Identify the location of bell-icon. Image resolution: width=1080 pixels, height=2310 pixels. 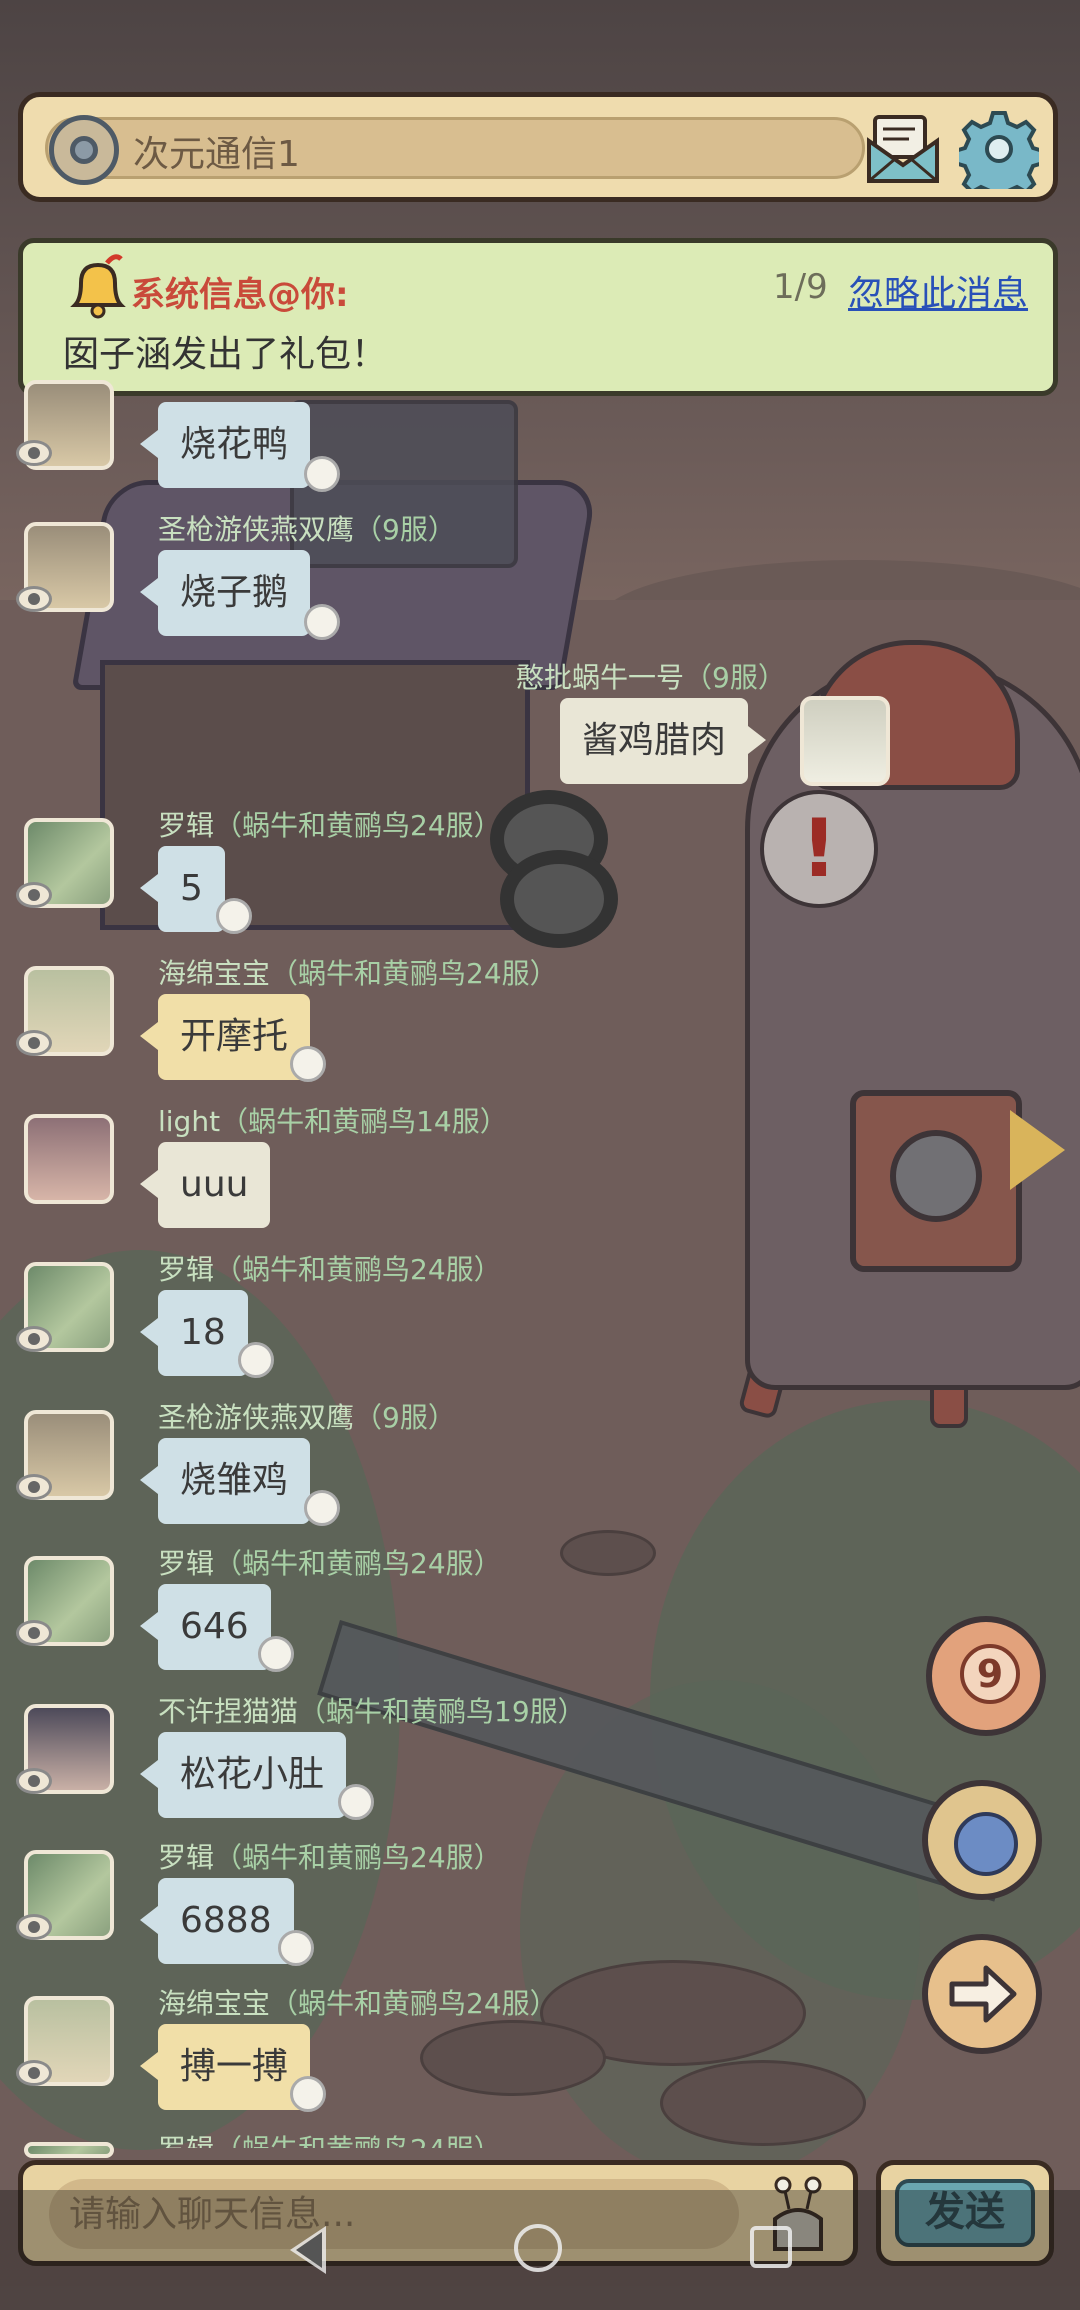
(98, 286).